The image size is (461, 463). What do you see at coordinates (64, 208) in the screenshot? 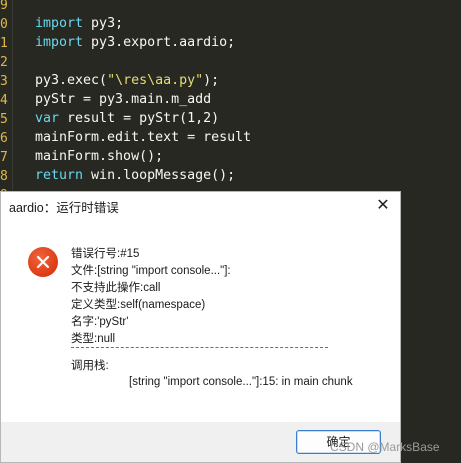
I see `dialog-title: aardio：运行时错误` at bounding box center [64, 208].